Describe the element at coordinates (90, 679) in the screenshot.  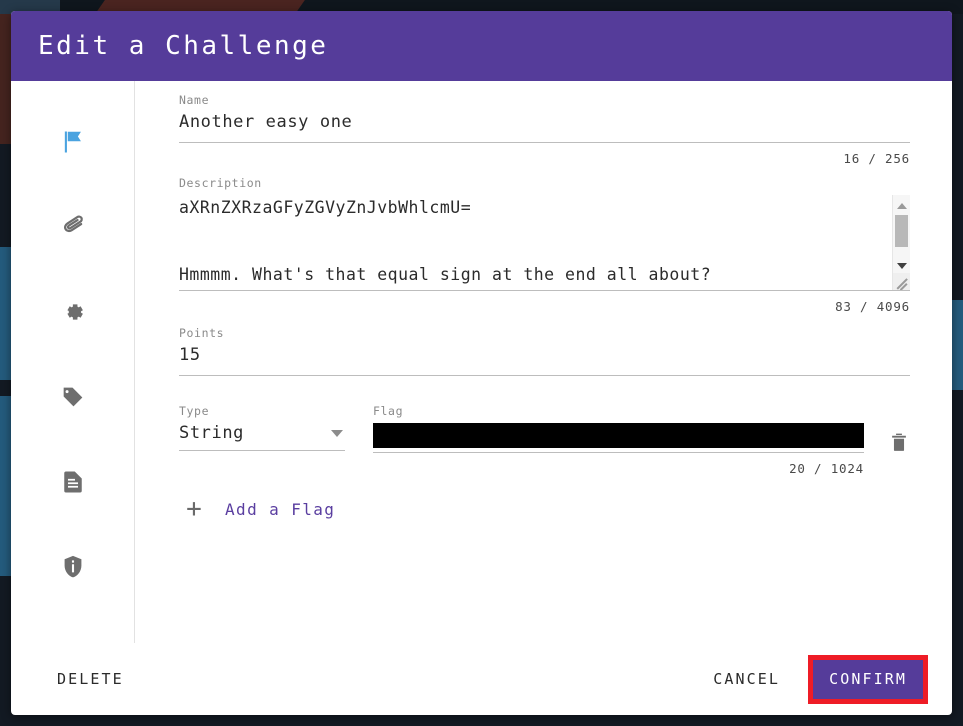
I see `delete-button: DELETE` at that location.